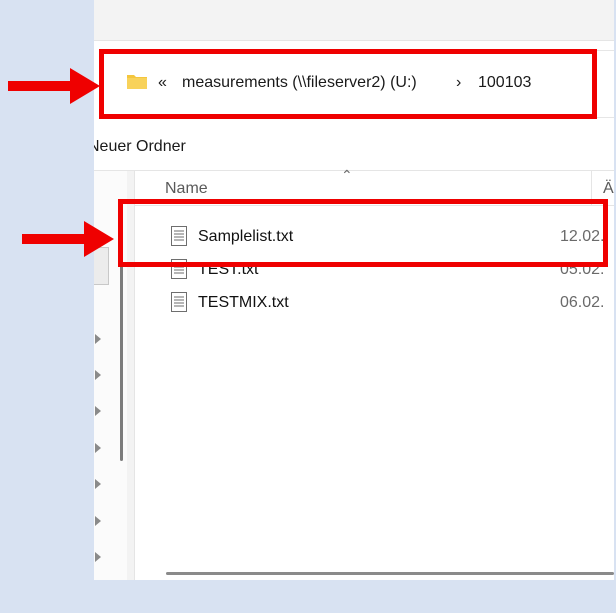 The image size is (616, 613). Describe the element at coordinates (179, 302) in the screenshot. I see `text-file-icon` at that location.